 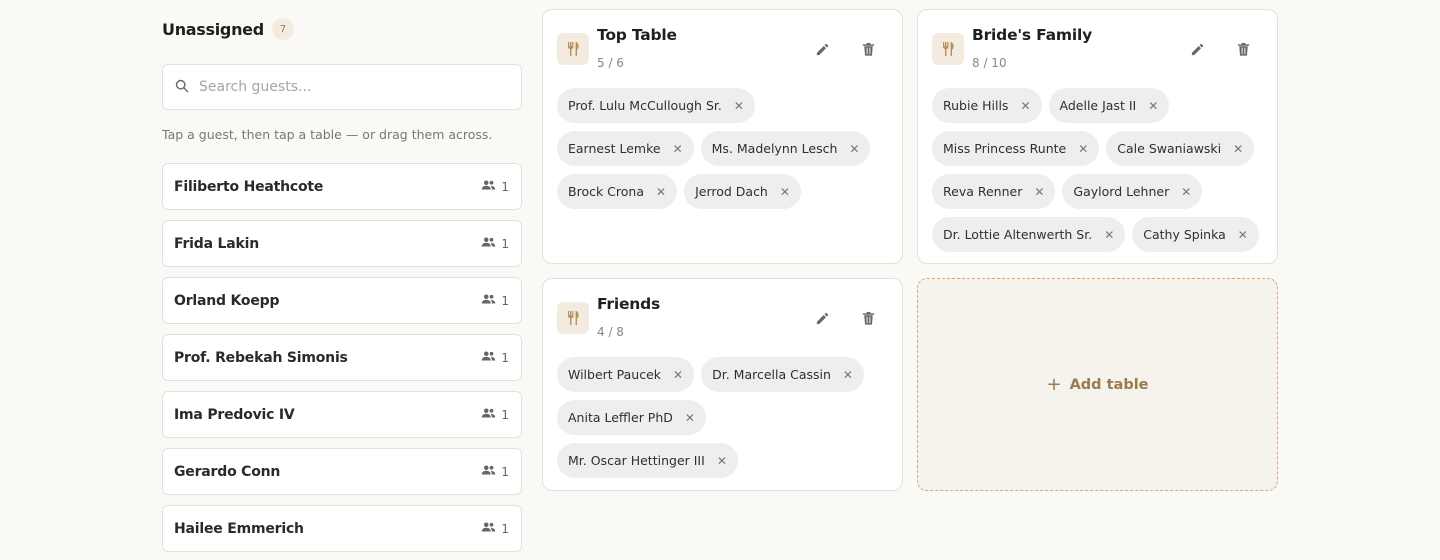 What do you see at coordinates (227, 471) in the screenshot?
I see `guest-name: Gerardo Conn` at bounding box center [227, 471].